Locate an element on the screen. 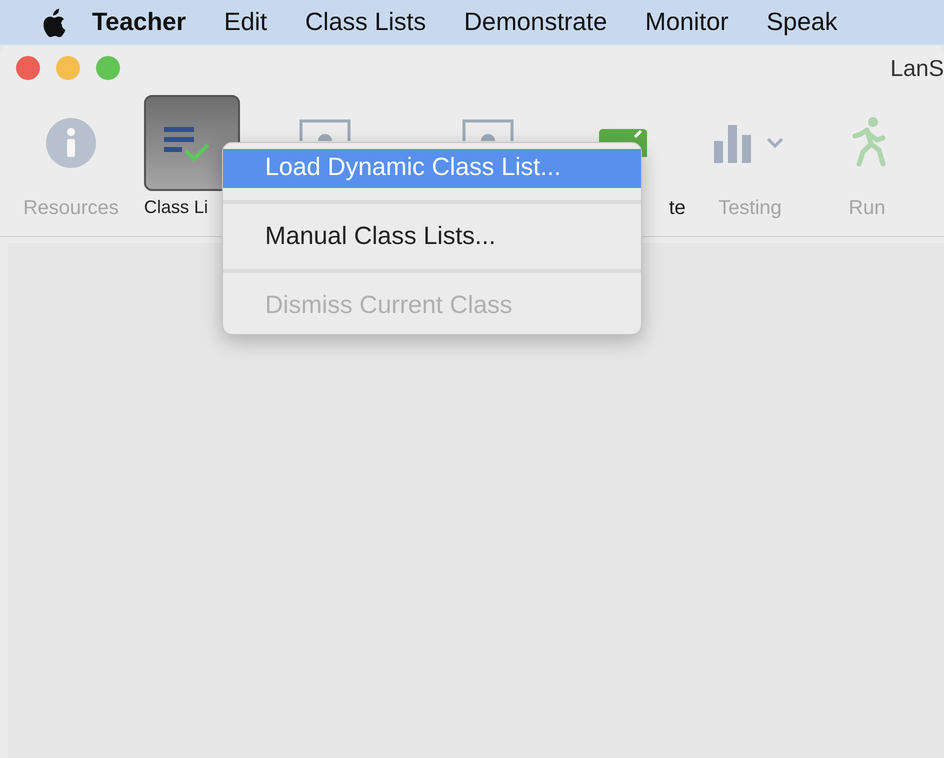 This screenshot has width=944, height=758. toolbar-label: Class Li is located at coordinates (176, 207).